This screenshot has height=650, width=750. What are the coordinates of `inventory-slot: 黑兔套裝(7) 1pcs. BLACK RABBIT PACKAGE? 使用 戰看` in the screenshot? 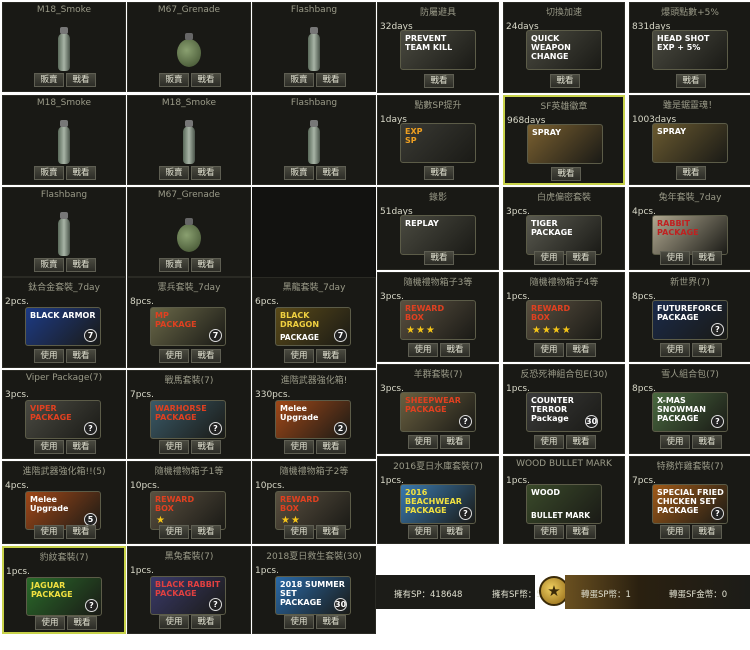 It's located at (189, 590).